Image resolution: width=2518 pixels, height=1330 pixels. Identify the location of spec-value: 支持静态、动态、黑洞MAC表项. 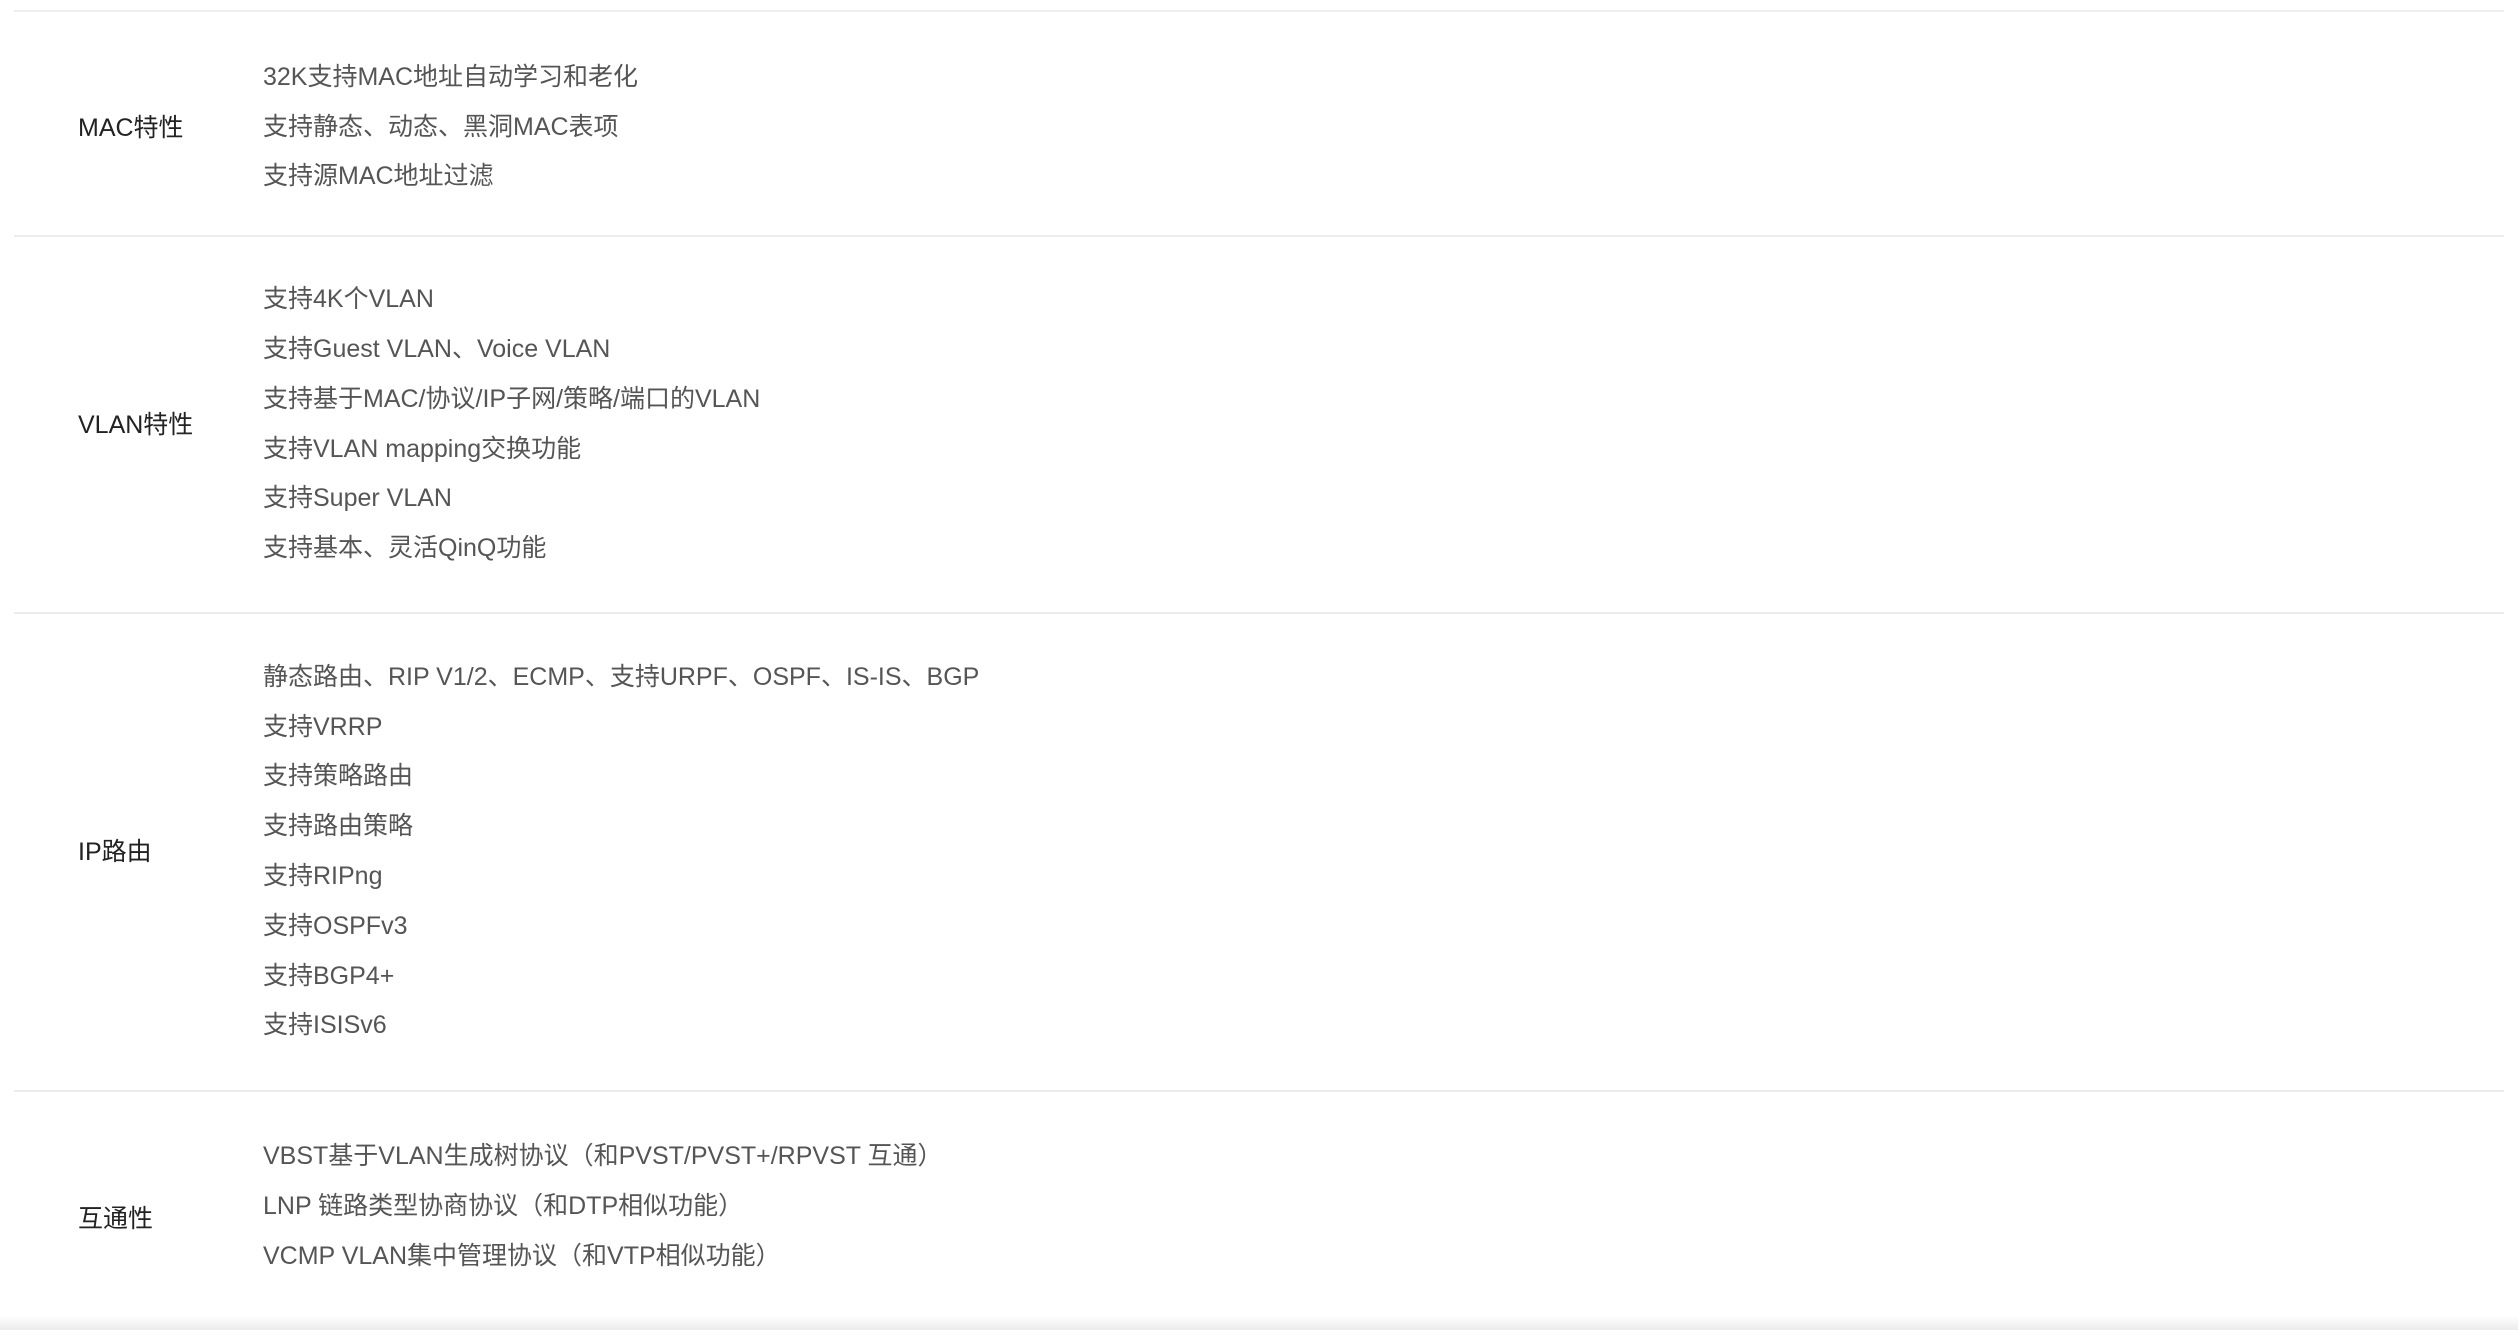
(441, 126).